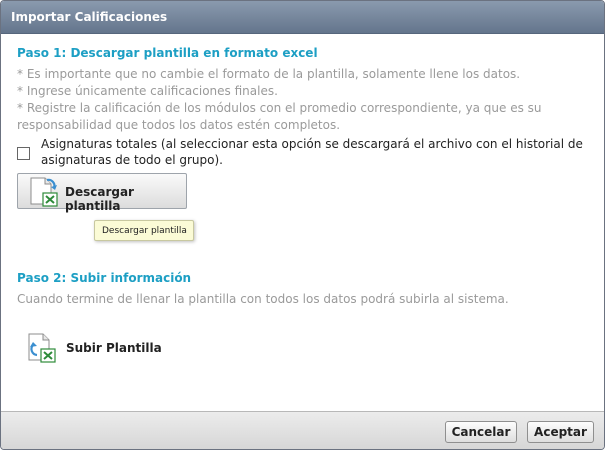 The width and height of the screenshot is (605, 450). Describe the element at coordinates (42, 349) in the screenshot. I see `excel-upload-icon` at that location.